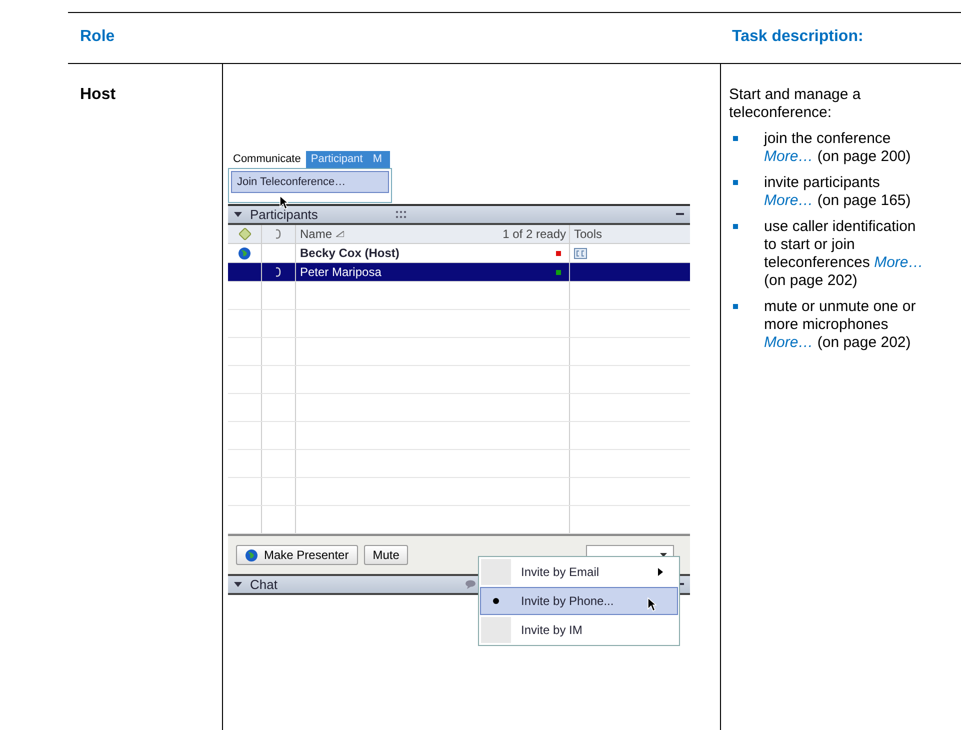  Describe the element at coordinates (316, 234) in the screenshot. I see `column-header: Name` at that location.